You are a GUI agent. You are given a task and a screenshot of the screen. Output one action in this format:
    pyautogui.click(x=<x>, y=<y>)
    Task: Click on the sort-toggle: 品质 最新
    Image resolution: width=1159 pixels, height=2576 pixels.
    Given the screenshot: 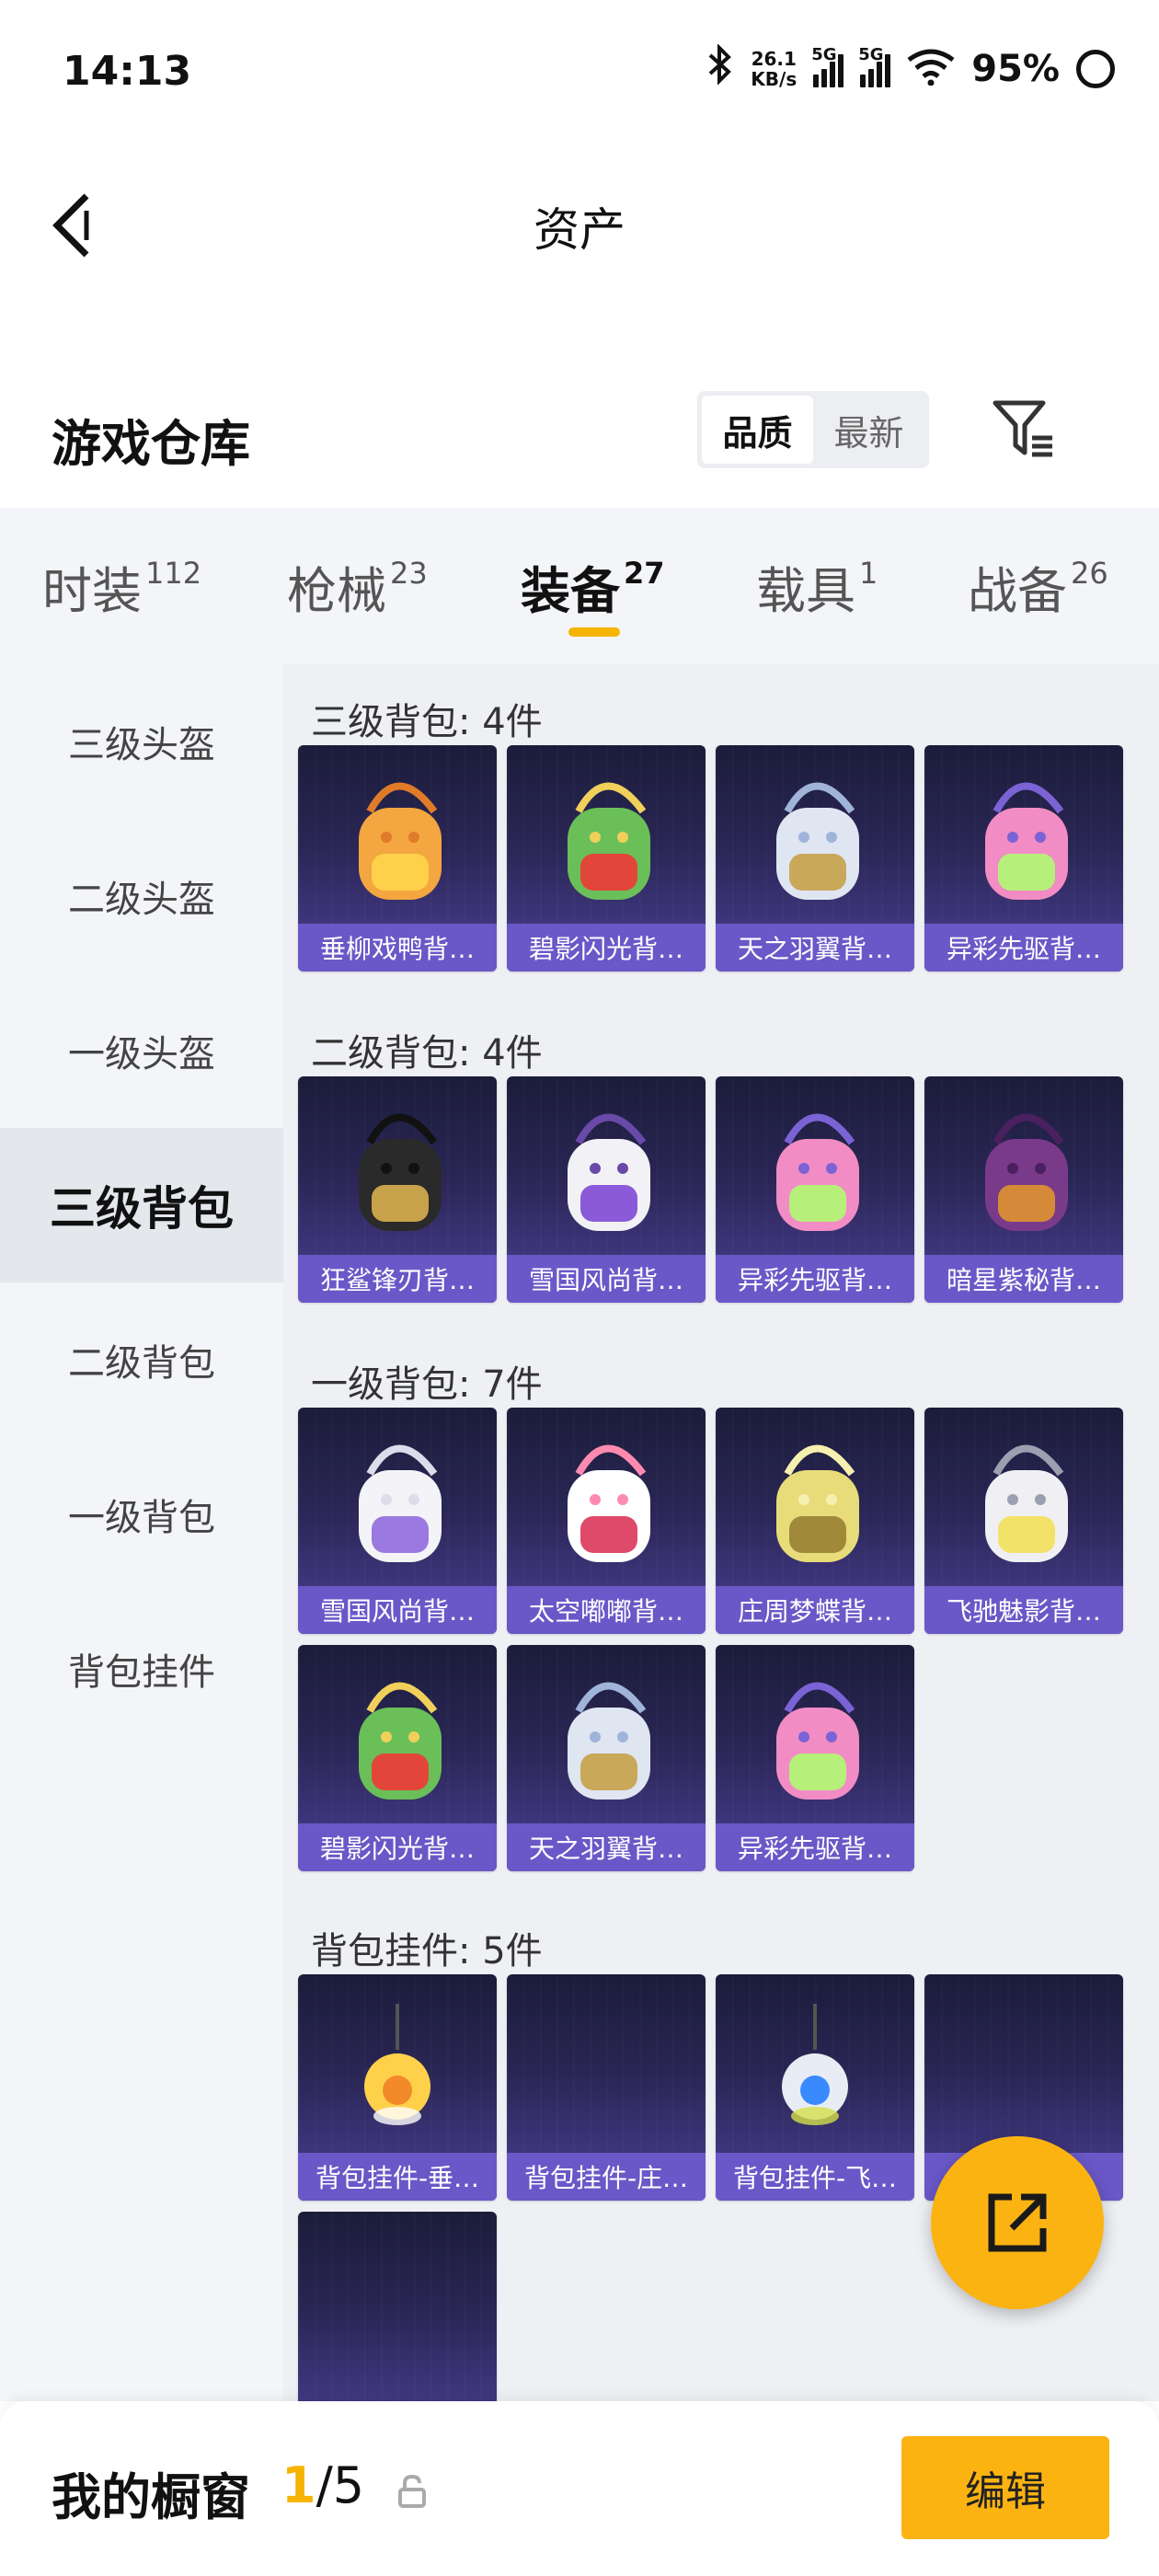 What is the action you would take?
    pyautogui.click(x=813, y=429)
    